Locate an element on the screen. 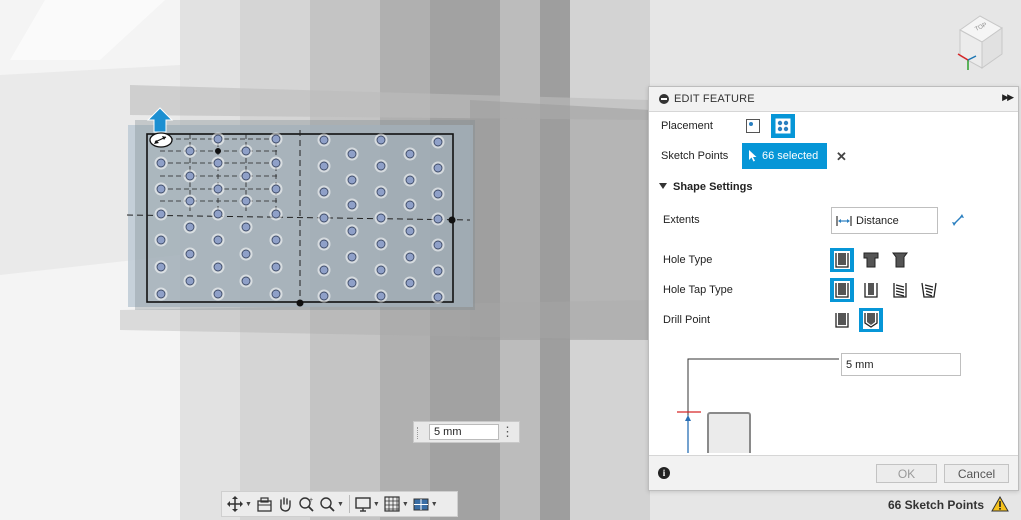  angle-drill-point-button is located at coordinates (871, 320).